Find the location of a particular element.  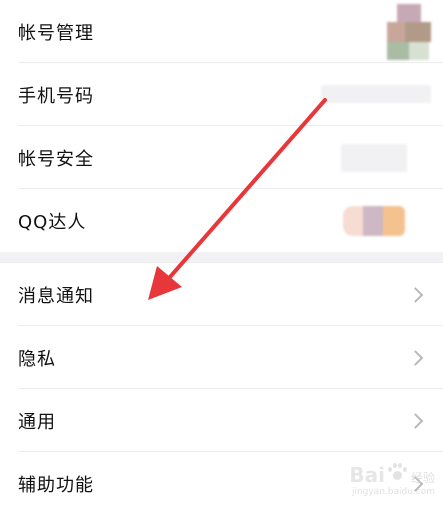

message-notification-label: 消息通知 is located at coordinates (56, 296).